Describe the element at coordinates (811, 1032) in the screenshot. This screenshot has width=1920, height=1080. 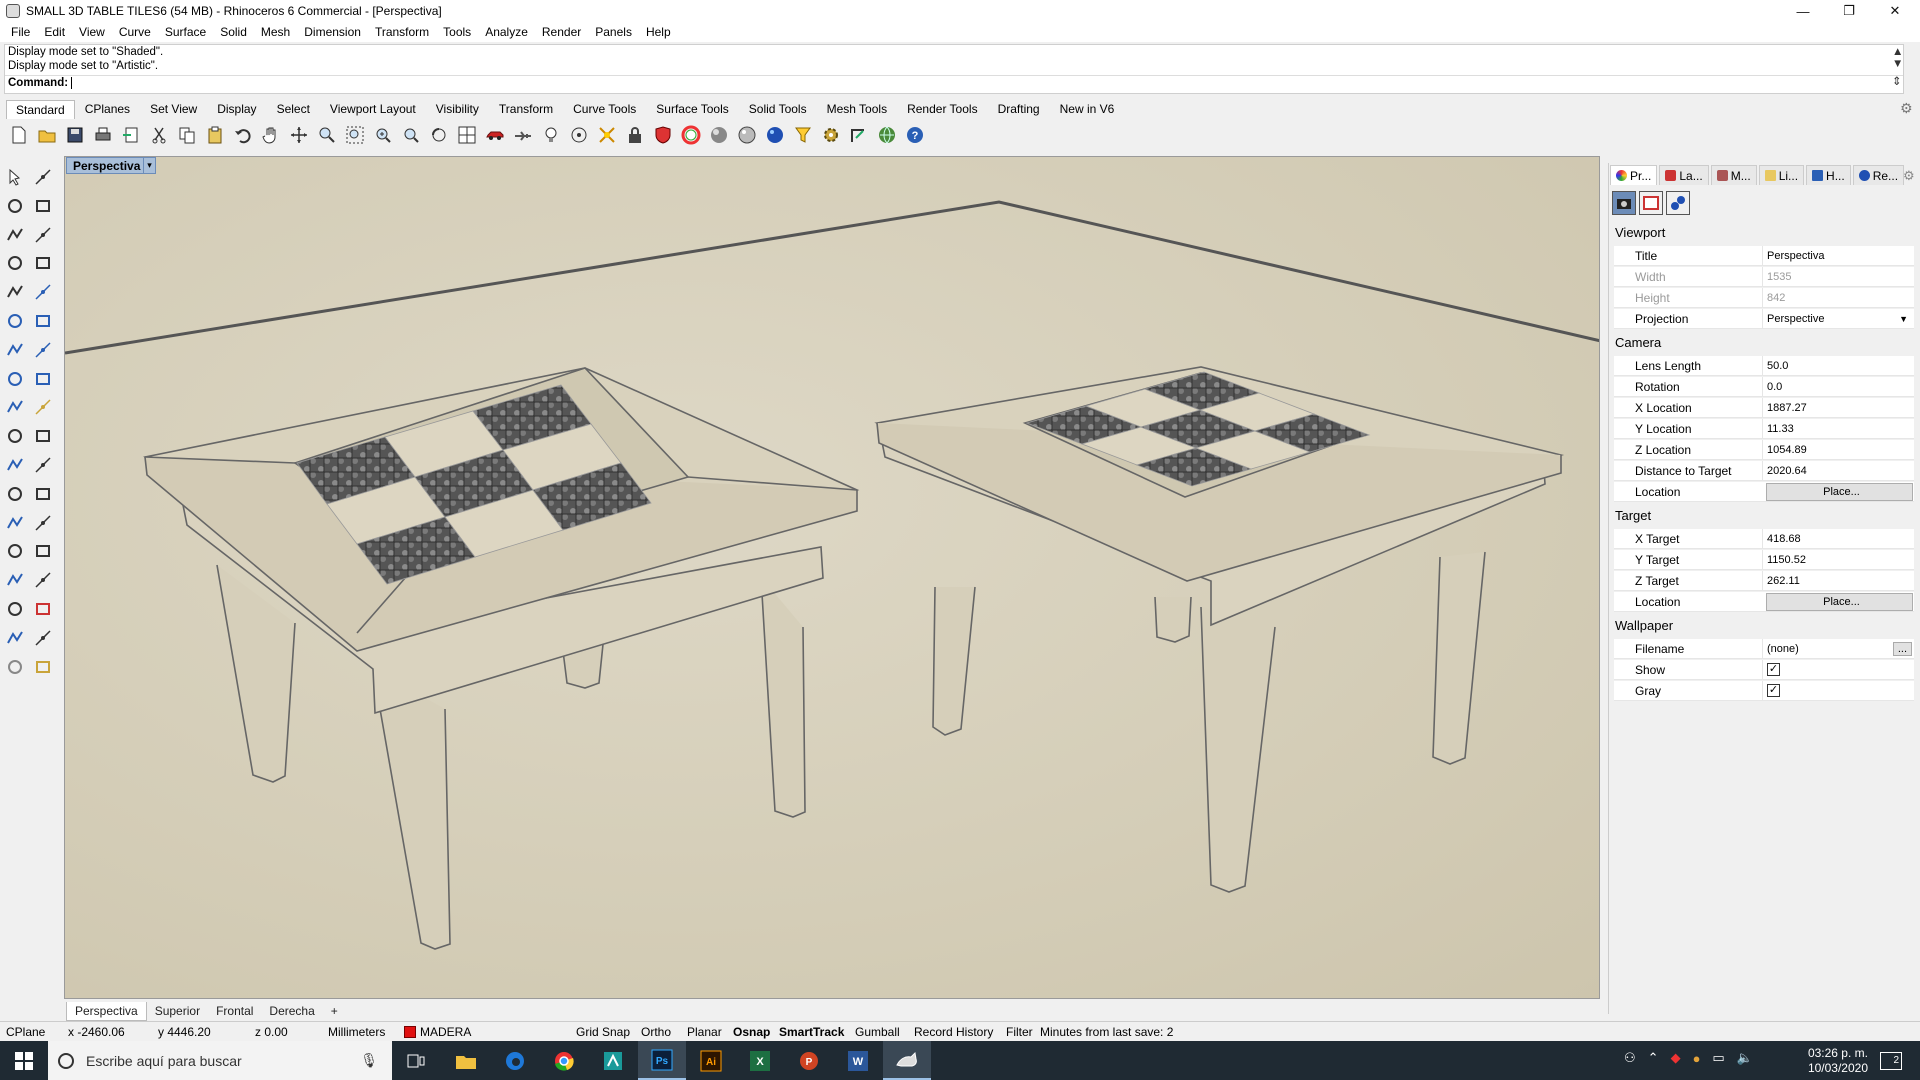
I see `smarttrack-toggle: SmartTrack` at that location.